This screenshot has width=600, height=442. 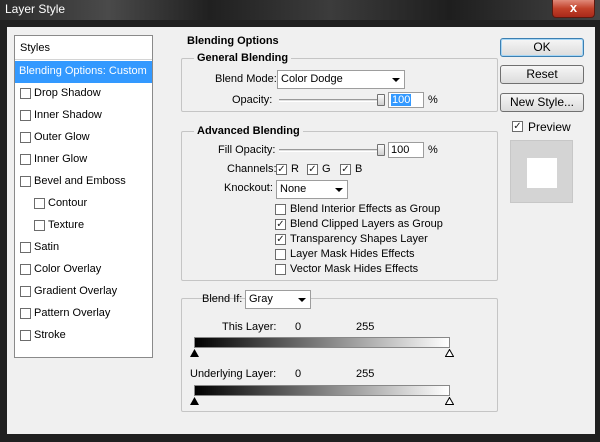 I want to click on knockout-select: None, so click(x=312, y=189).